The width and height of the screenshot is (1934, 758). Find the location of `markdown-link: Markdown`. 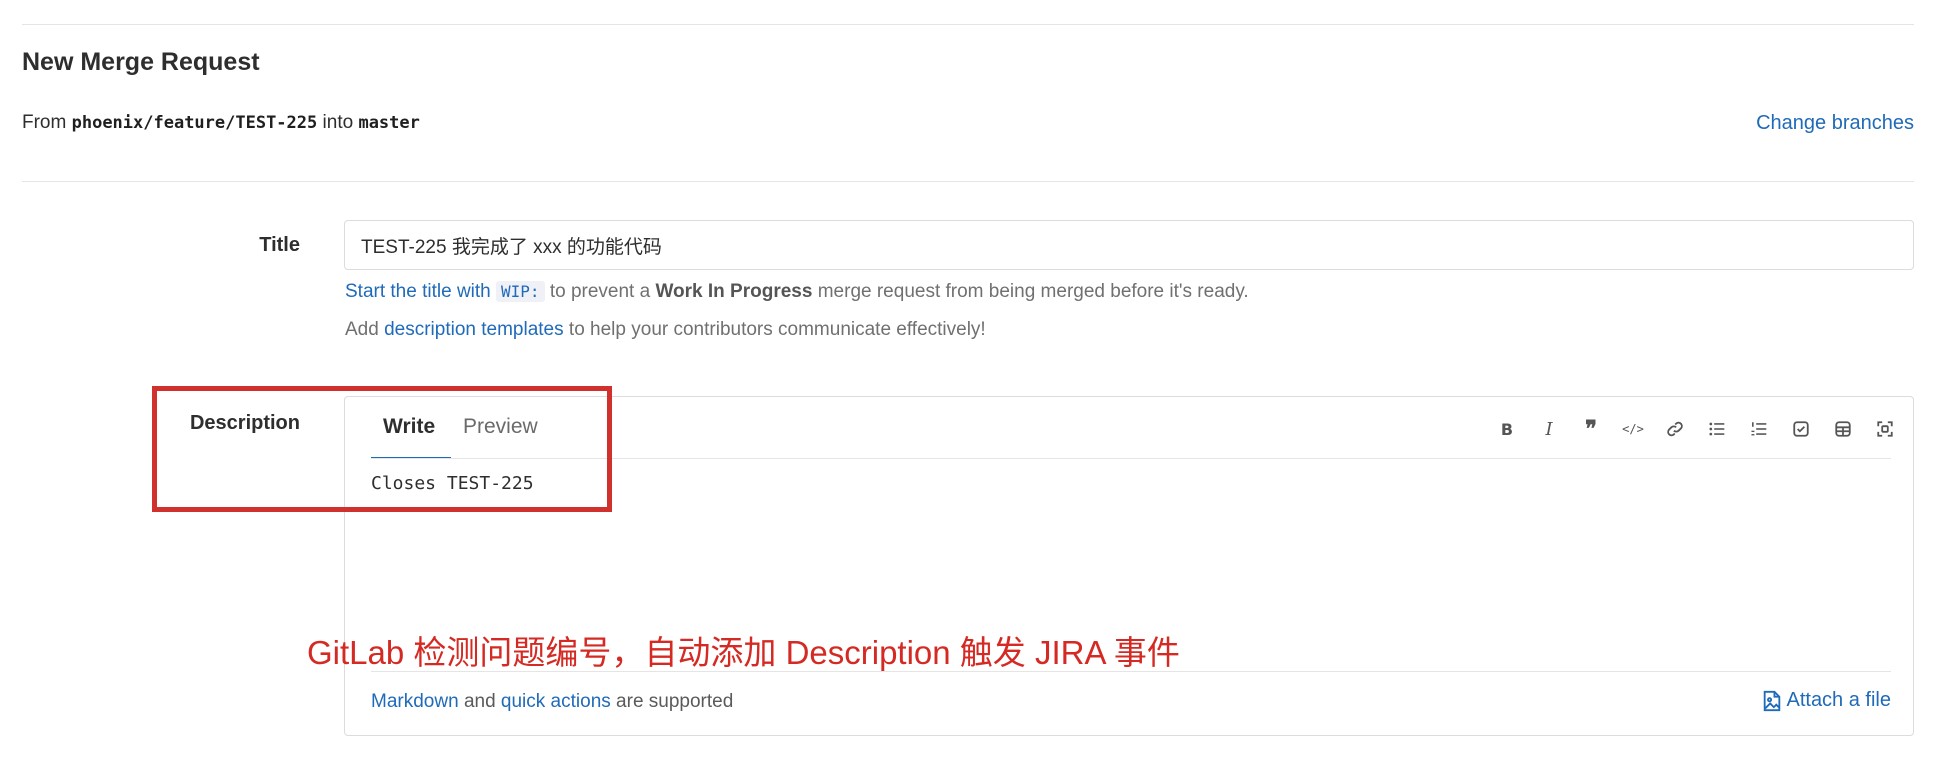

markdown-link: Markdown is located at coordinates (415, 701).